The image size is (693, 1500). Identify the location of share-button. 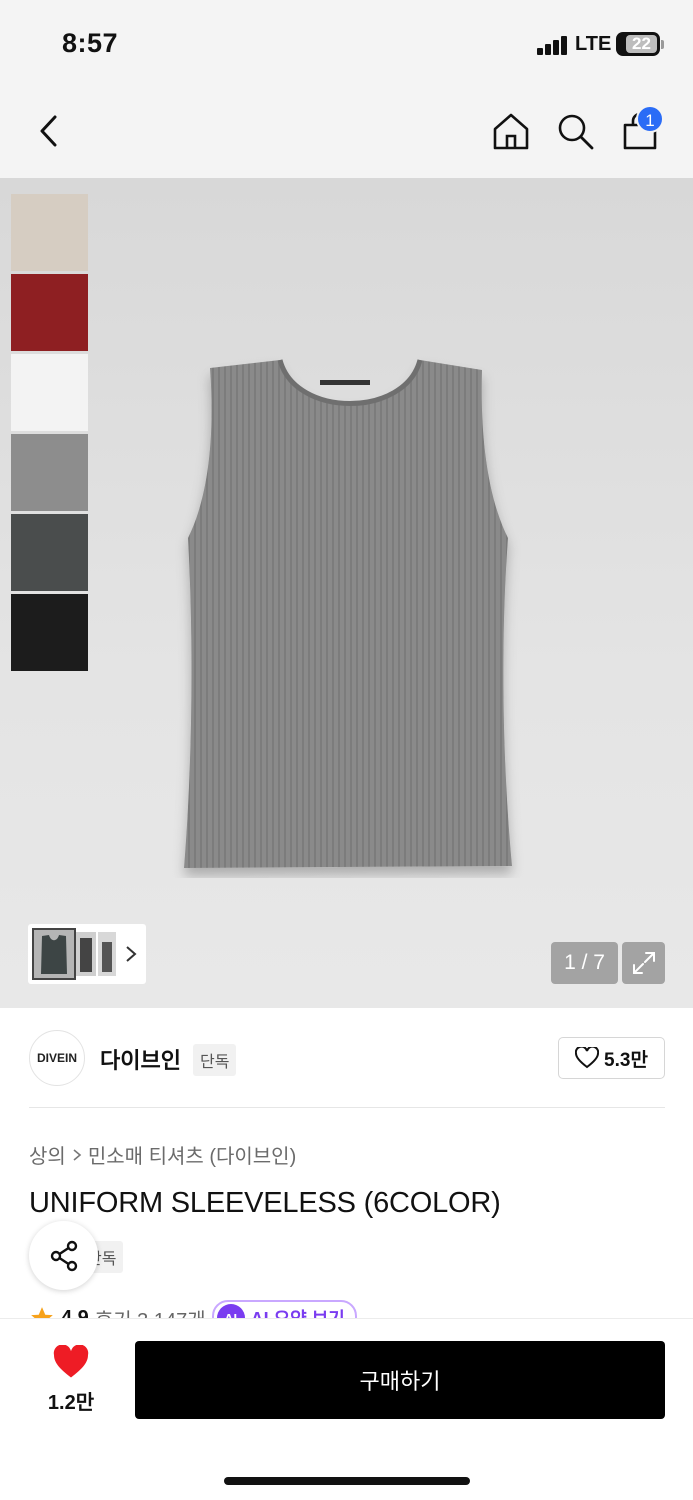
(63, 1255).